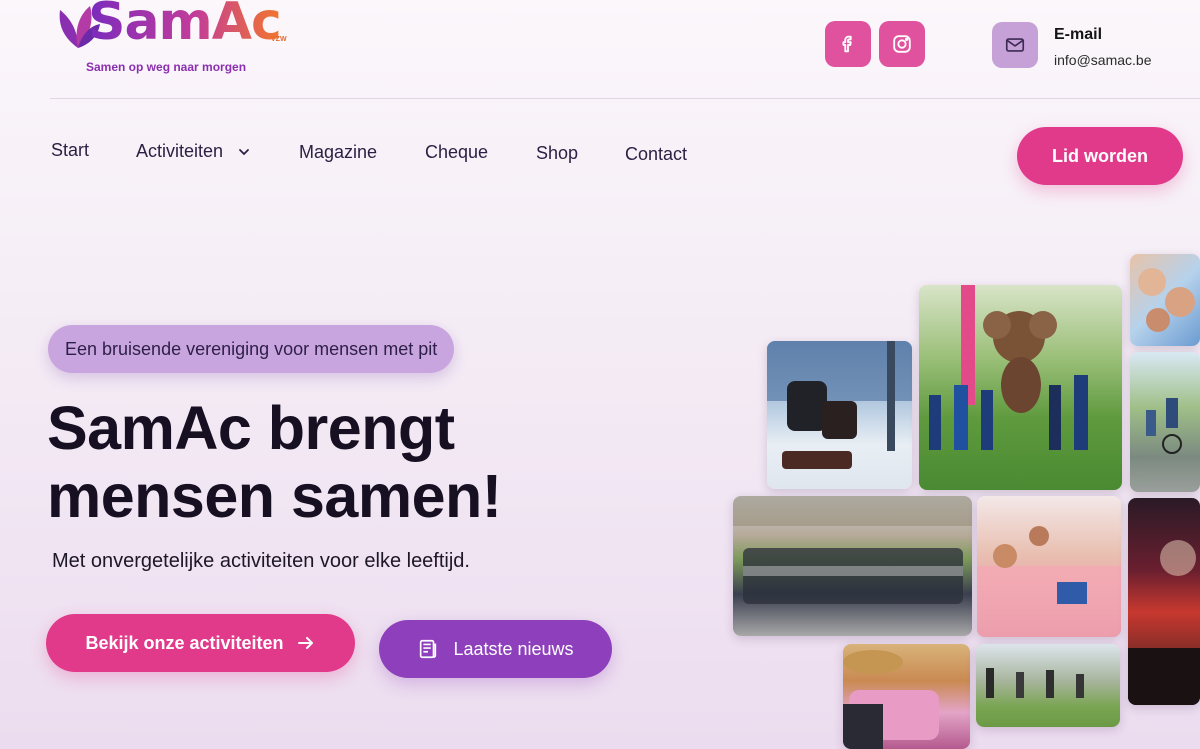  I want to click on facebook-button, so click(848, 44).